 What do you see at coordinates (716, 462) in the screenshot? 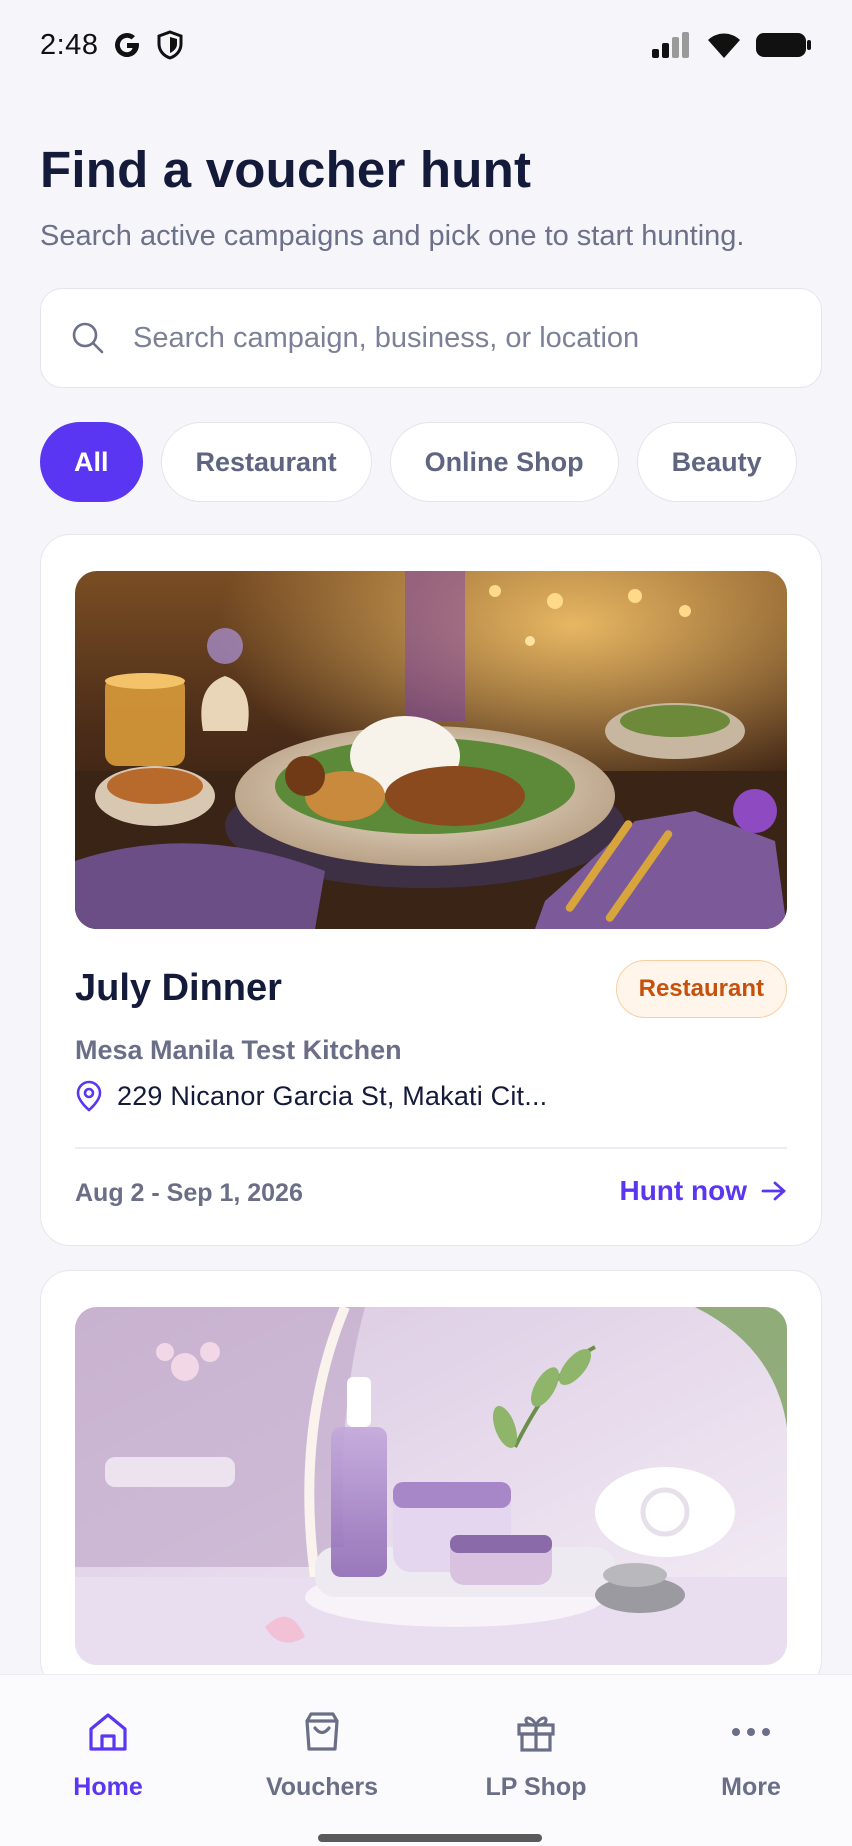
I see `filter-chip-beauty: Beauty` at bounding box center [716, 462].